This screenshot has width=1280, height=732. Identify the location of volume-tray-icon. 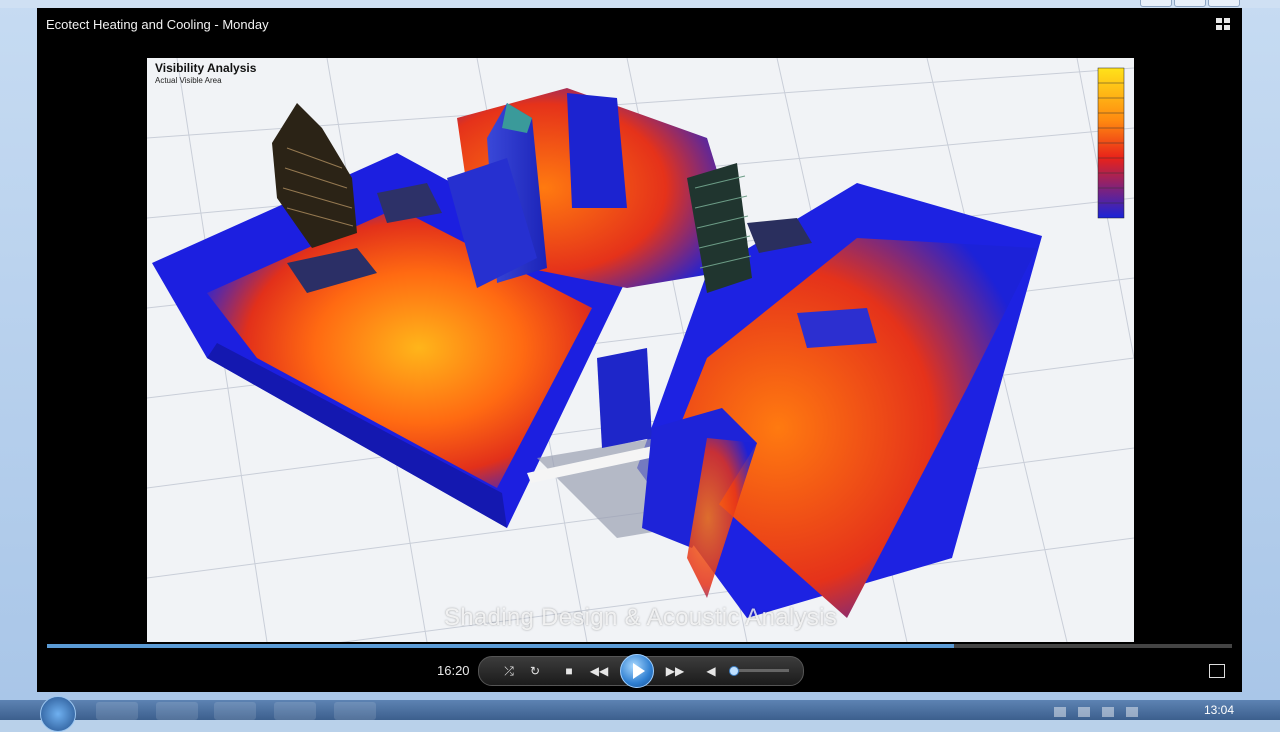
(1132, 712).